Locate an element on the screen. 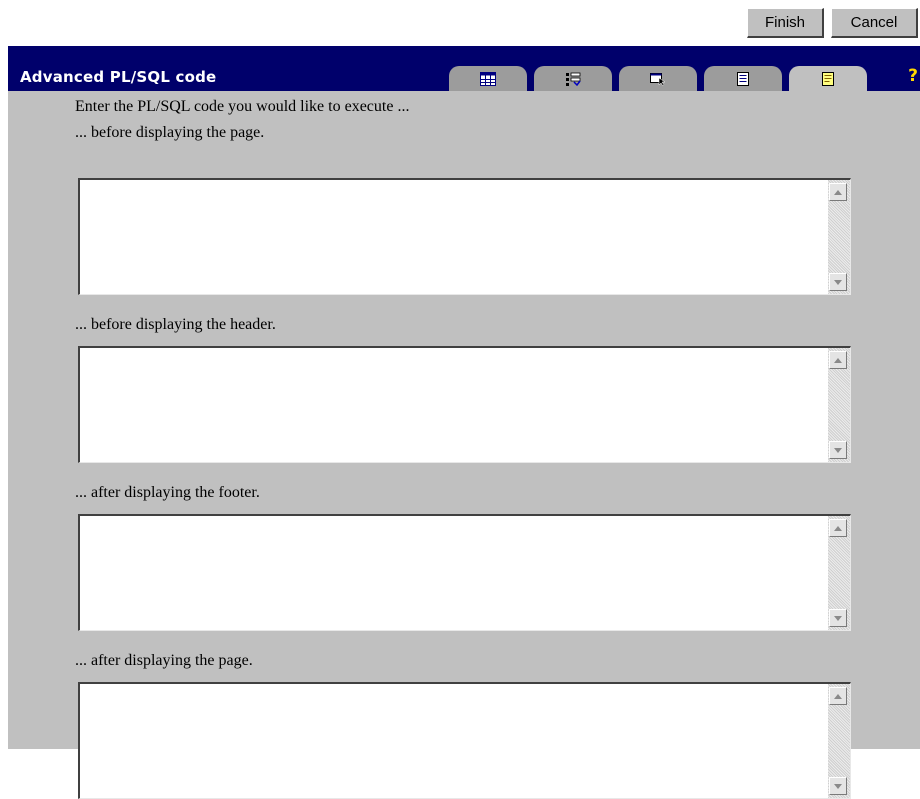 The width and height of the screenshot is (920, 799). columns-select-icon is located at coordinates (573, 79).